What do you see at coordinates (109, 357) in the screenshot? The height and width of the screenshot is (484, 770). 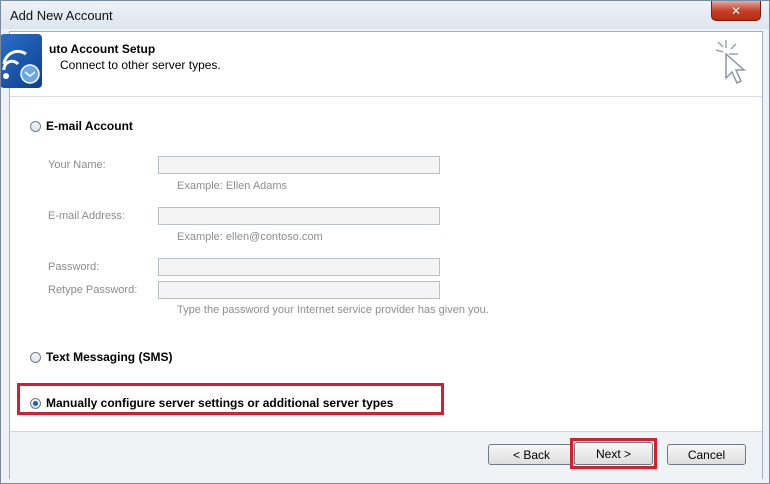 I see `text-messaging-label: Text Messaging (SMS)` at bounding box center [109, 357].